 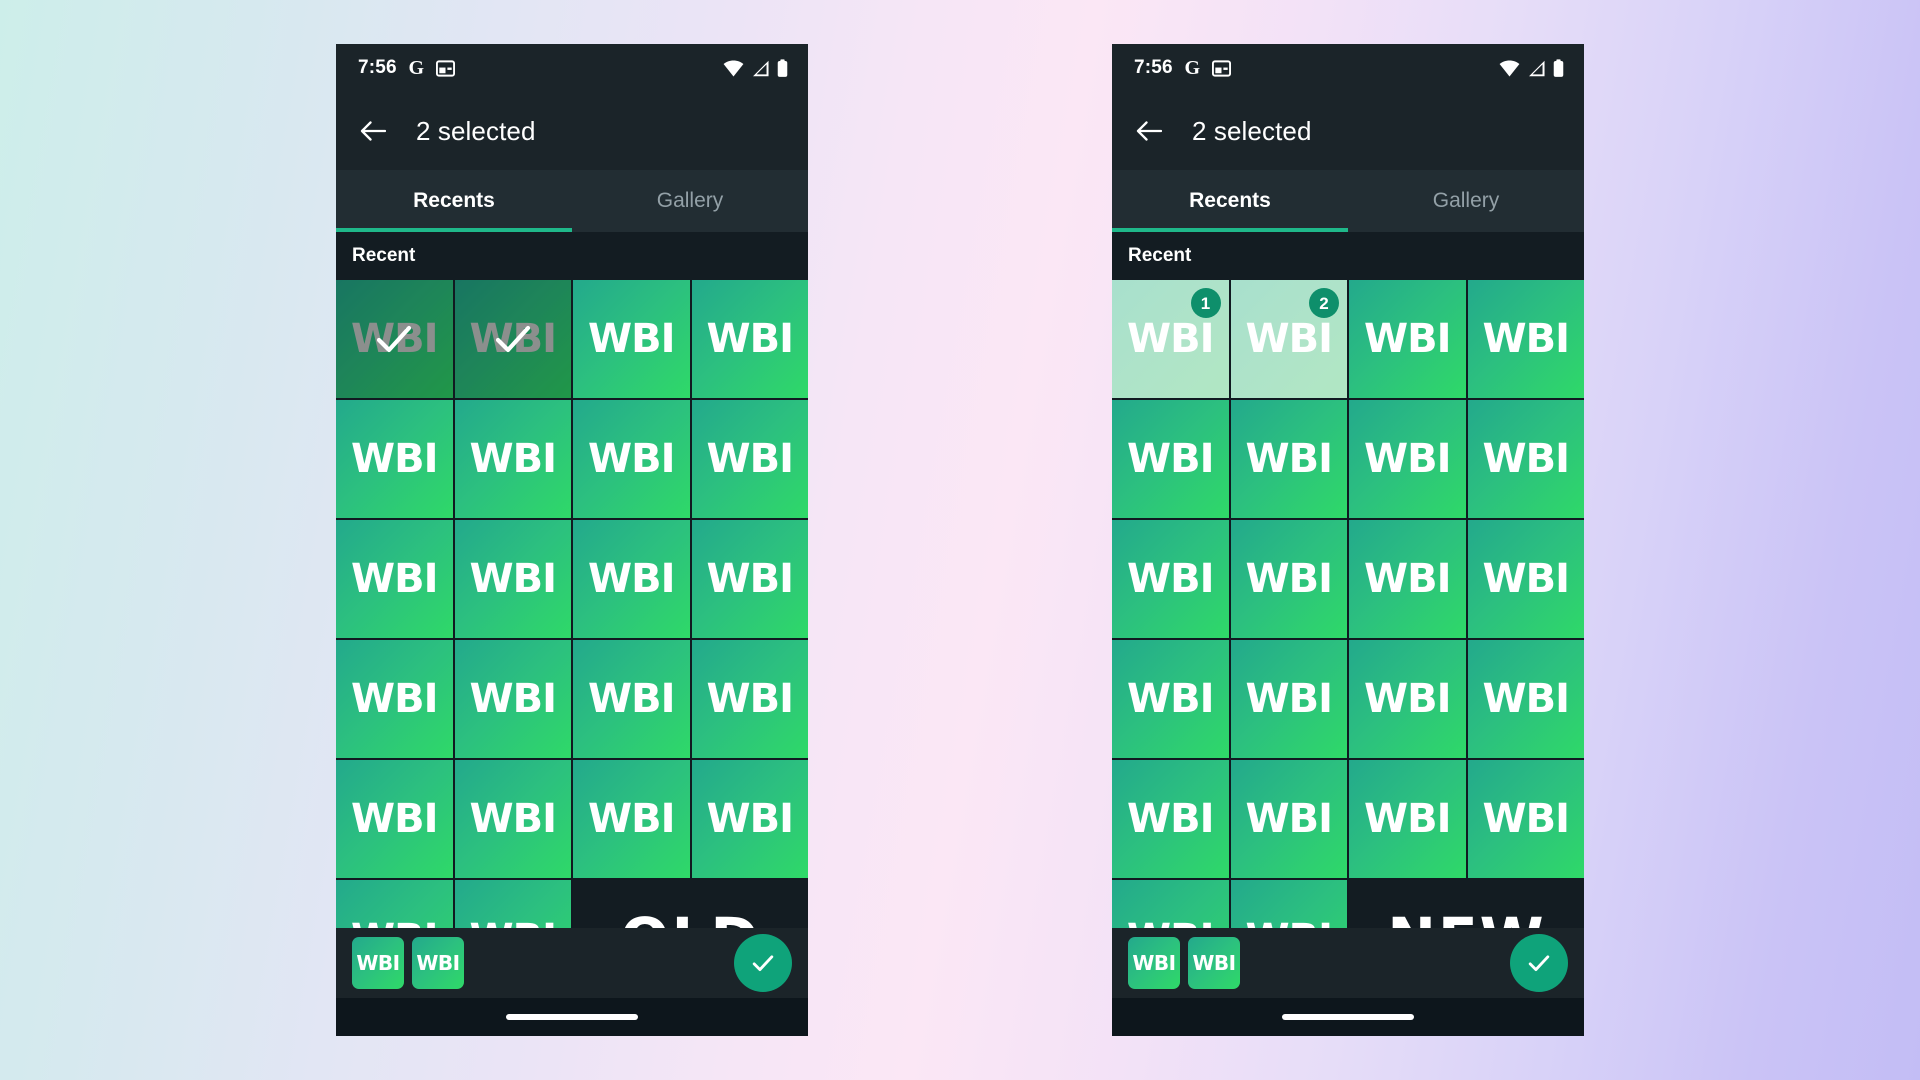 What do you see at coordinates (760, 68) in the screenshot?
I see `cell-signal-icon` at bounding box center [760, 68].